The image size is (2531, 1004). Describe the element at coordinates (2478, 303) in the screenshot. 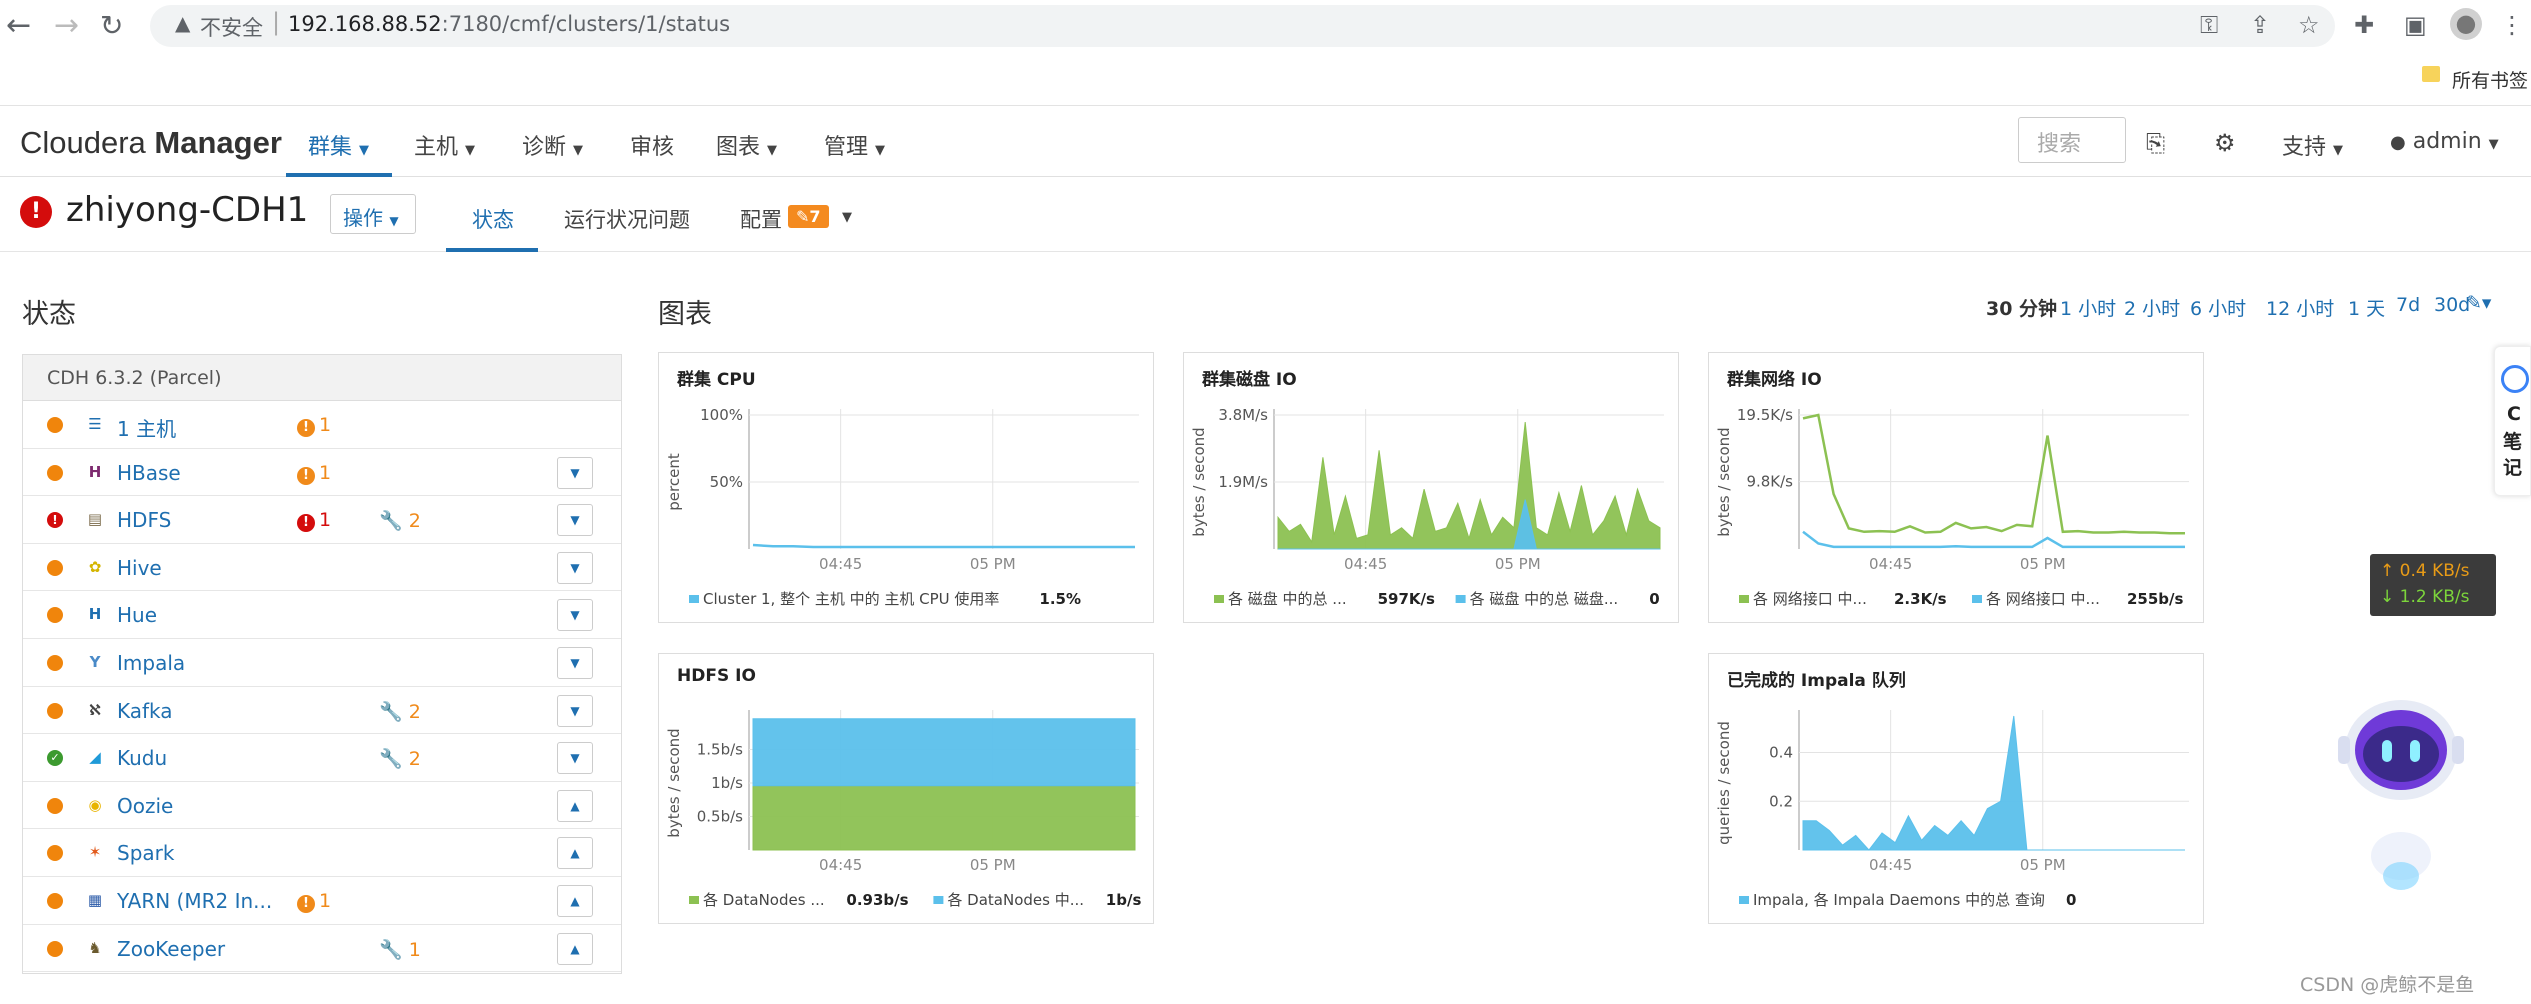

I see `edit-pencil-icon: ✎▾` at that location.